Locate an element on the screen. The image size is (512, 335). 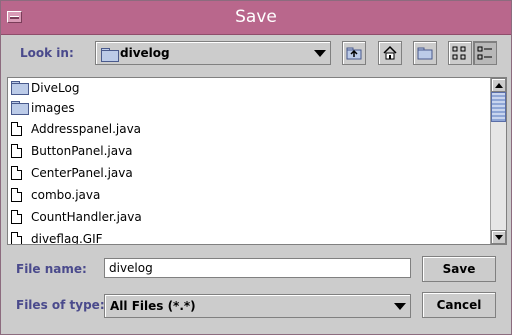
list-item-label: diveflag.GIF is located at coordinates (67, 238).